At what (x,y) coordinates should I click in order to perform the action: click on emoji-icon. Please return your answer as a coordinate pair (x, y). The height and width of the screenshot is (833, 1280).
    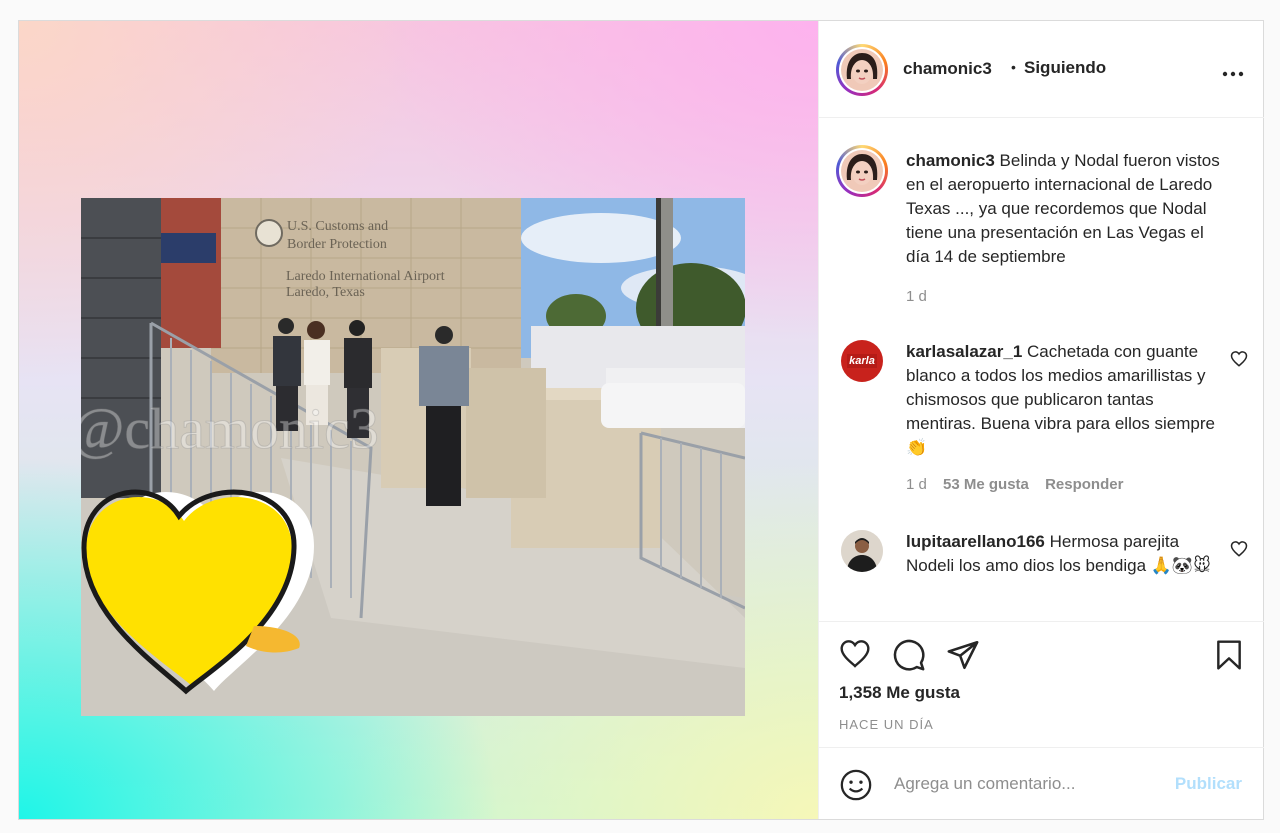
    Looking at the image, I should click on (856, 785).